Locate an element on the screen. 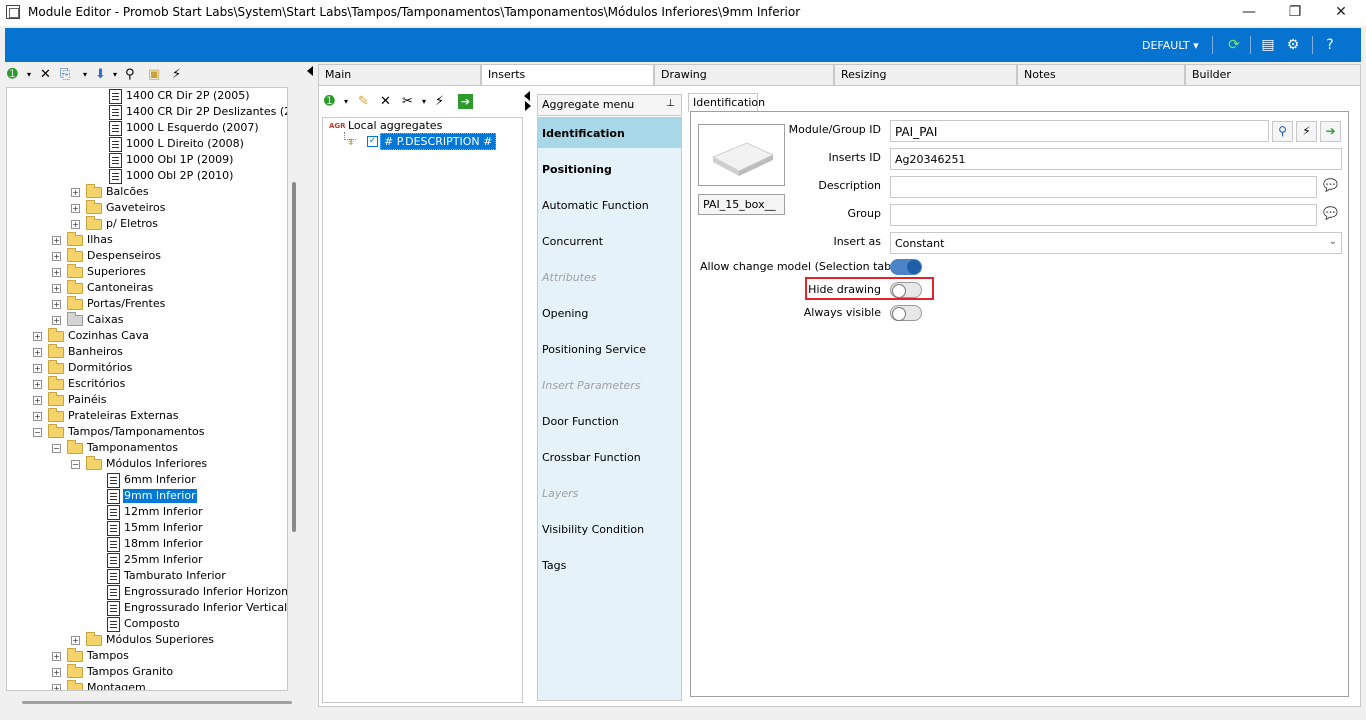  help-icon: ? is located at coordinates (1330, 45).